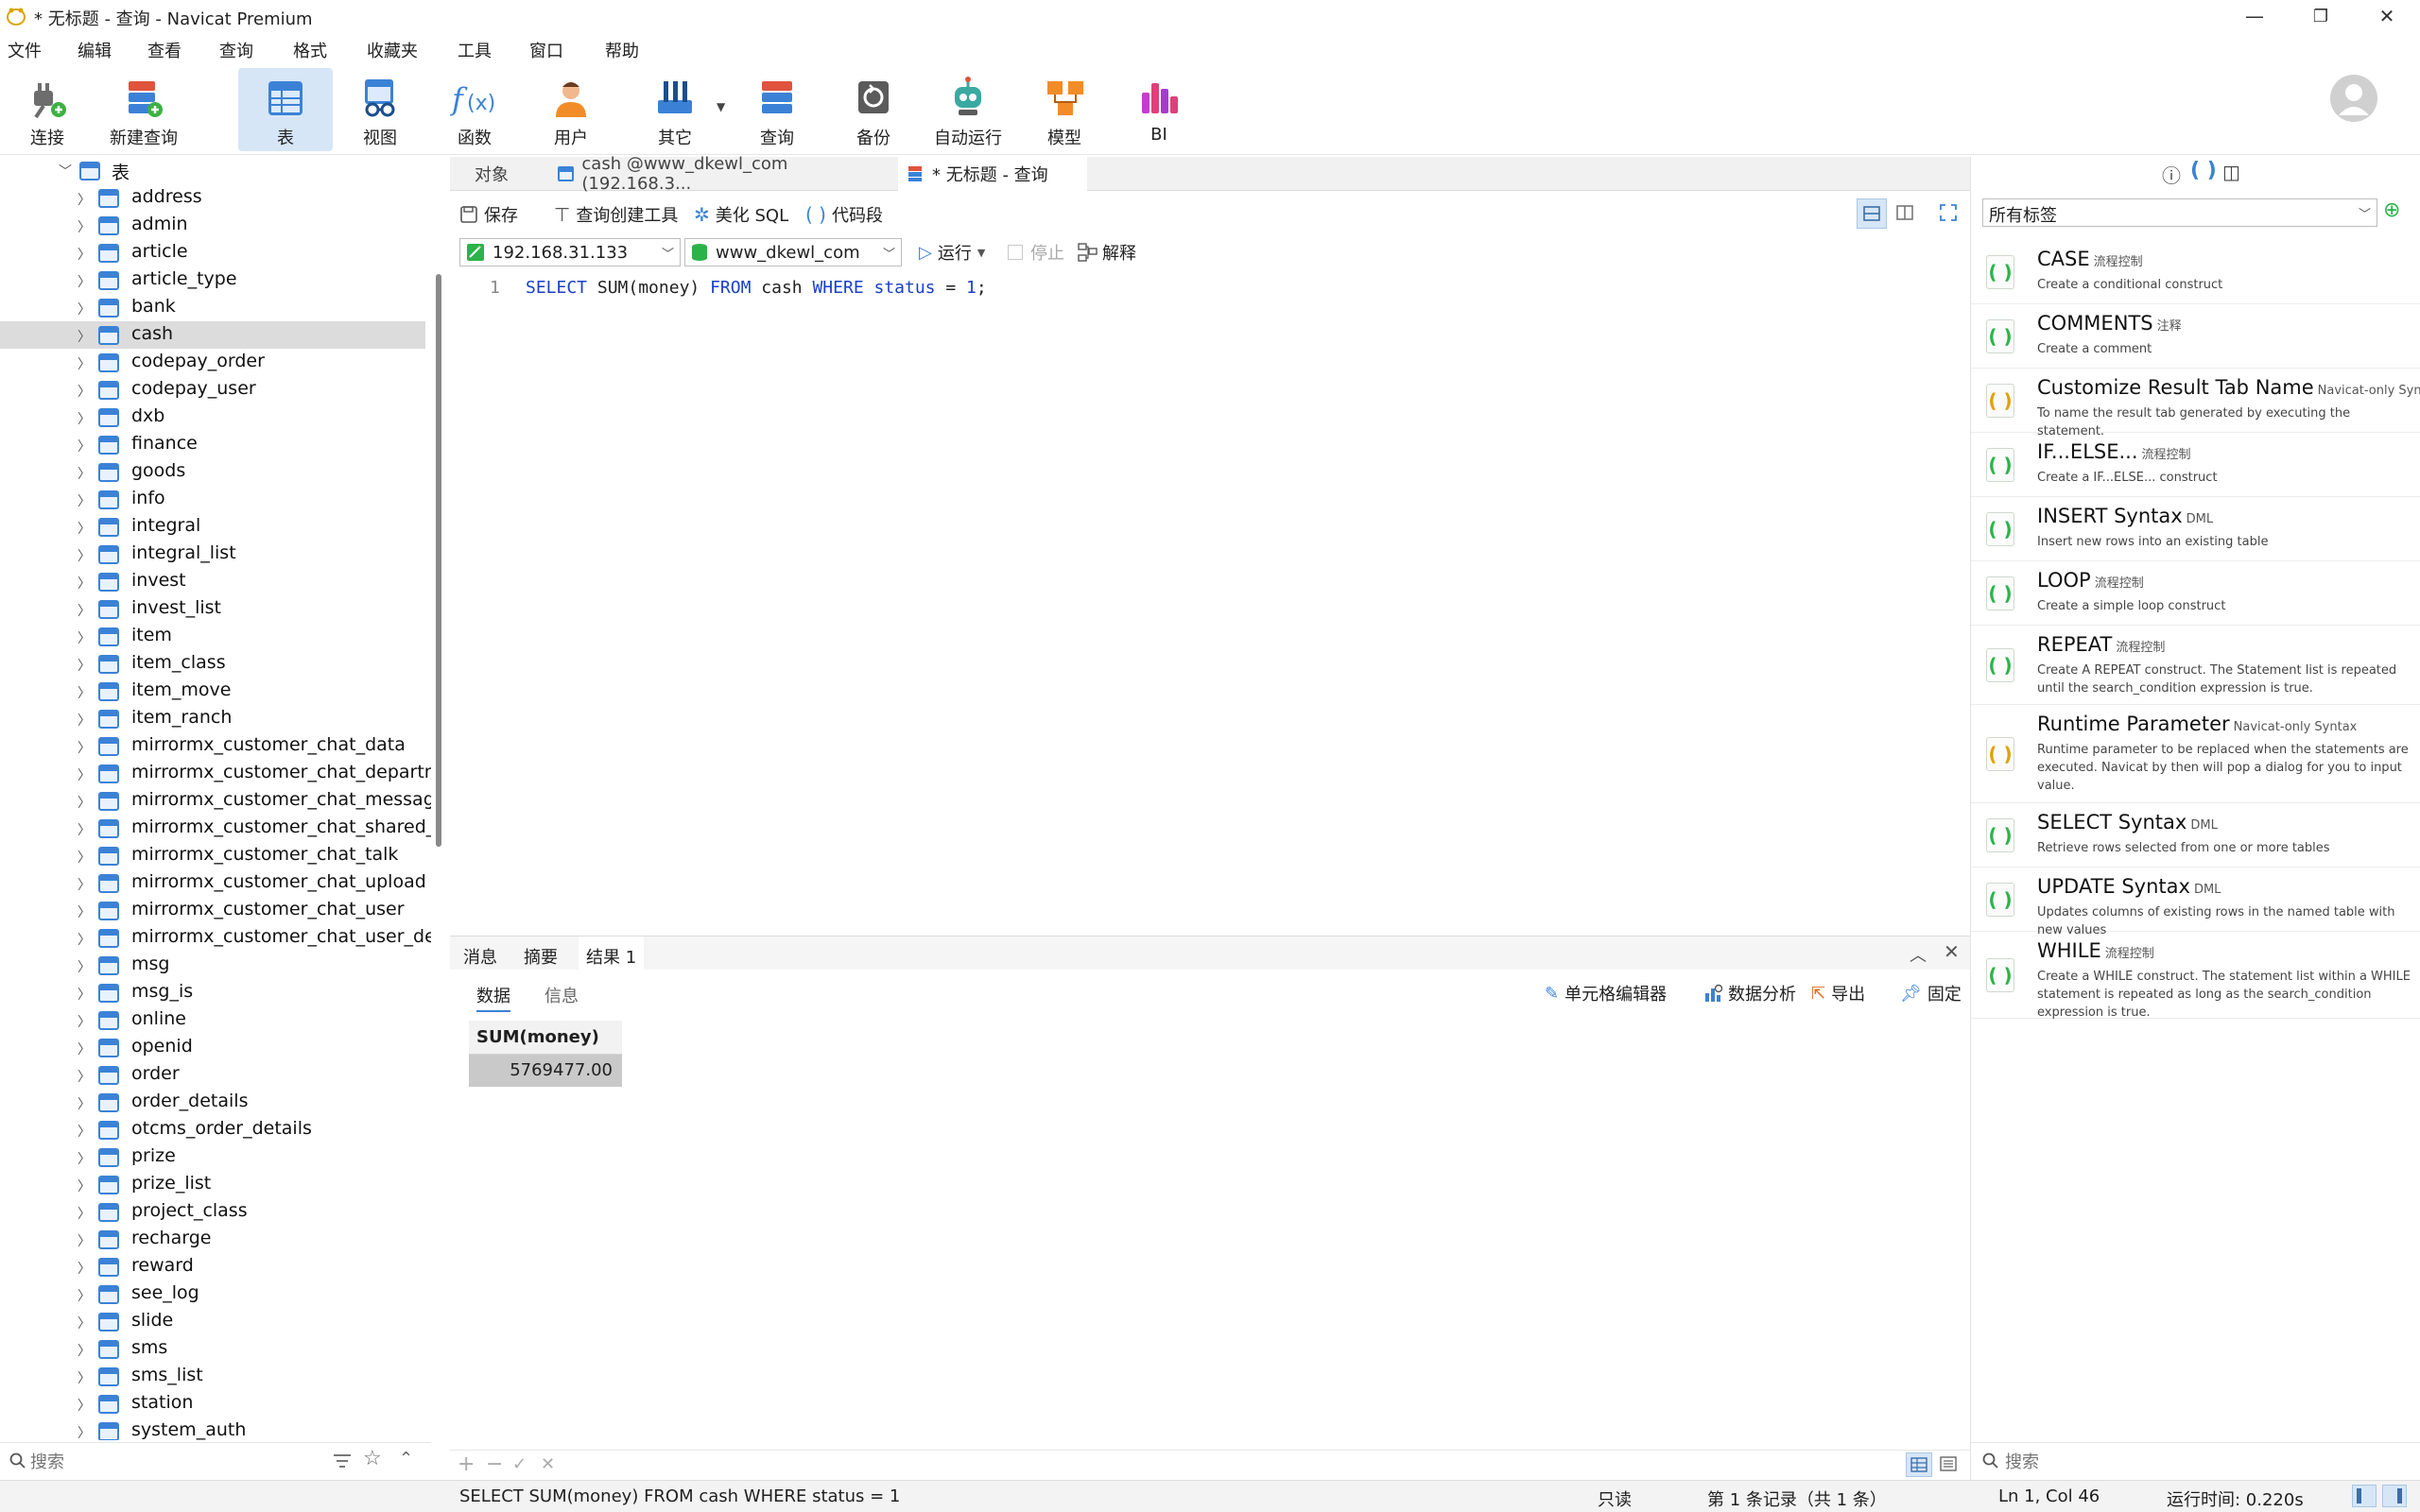 Image resolution: width=2420 pixels, height=1512 pixels. Describe the element at coordinates (1064, 109) in the screenshot. I see `model-button: 模型` at that location.